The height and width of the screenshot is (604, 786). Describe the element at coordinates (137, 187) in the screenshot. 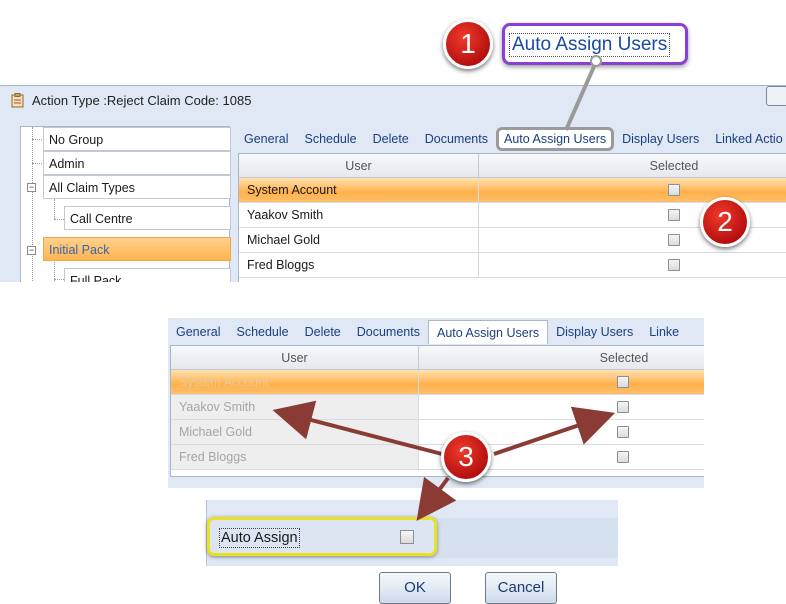

I see `tree-item-all-claim-types: All Claim Types` at that location.